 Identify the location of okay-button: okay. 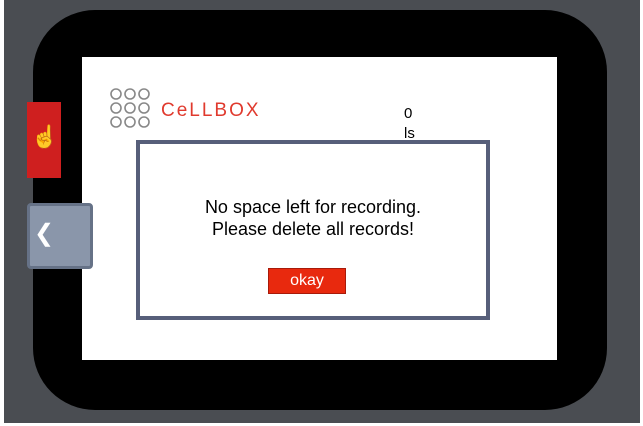
(307, 281).